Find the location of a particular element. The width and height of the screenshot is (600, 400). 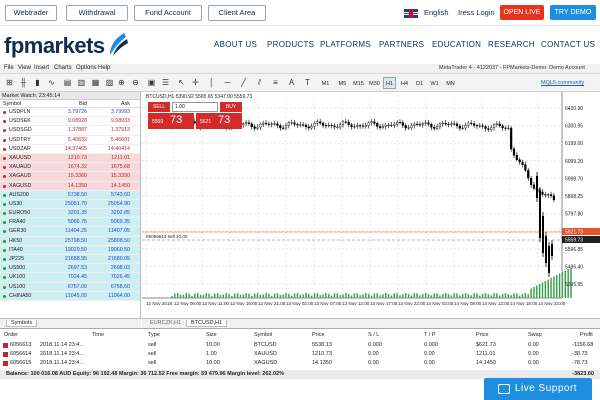

client-area-button: Client Area is located at coordinates (237, 13).